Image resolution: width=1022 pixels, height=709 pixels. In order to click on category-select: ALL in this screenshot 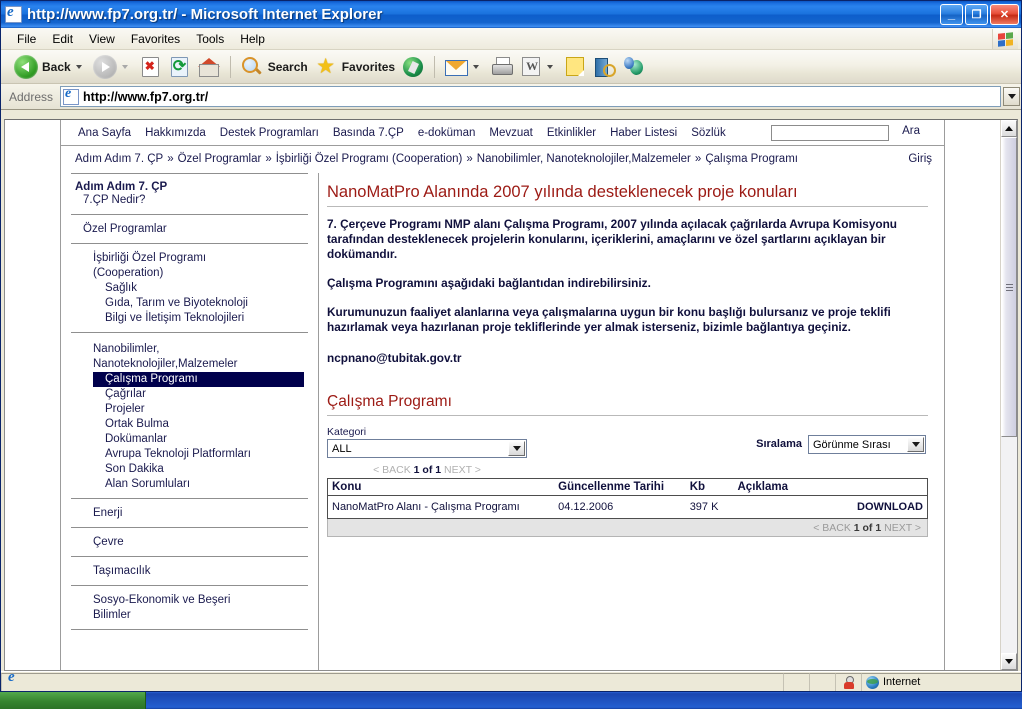, I will do `click(427, 448)`.